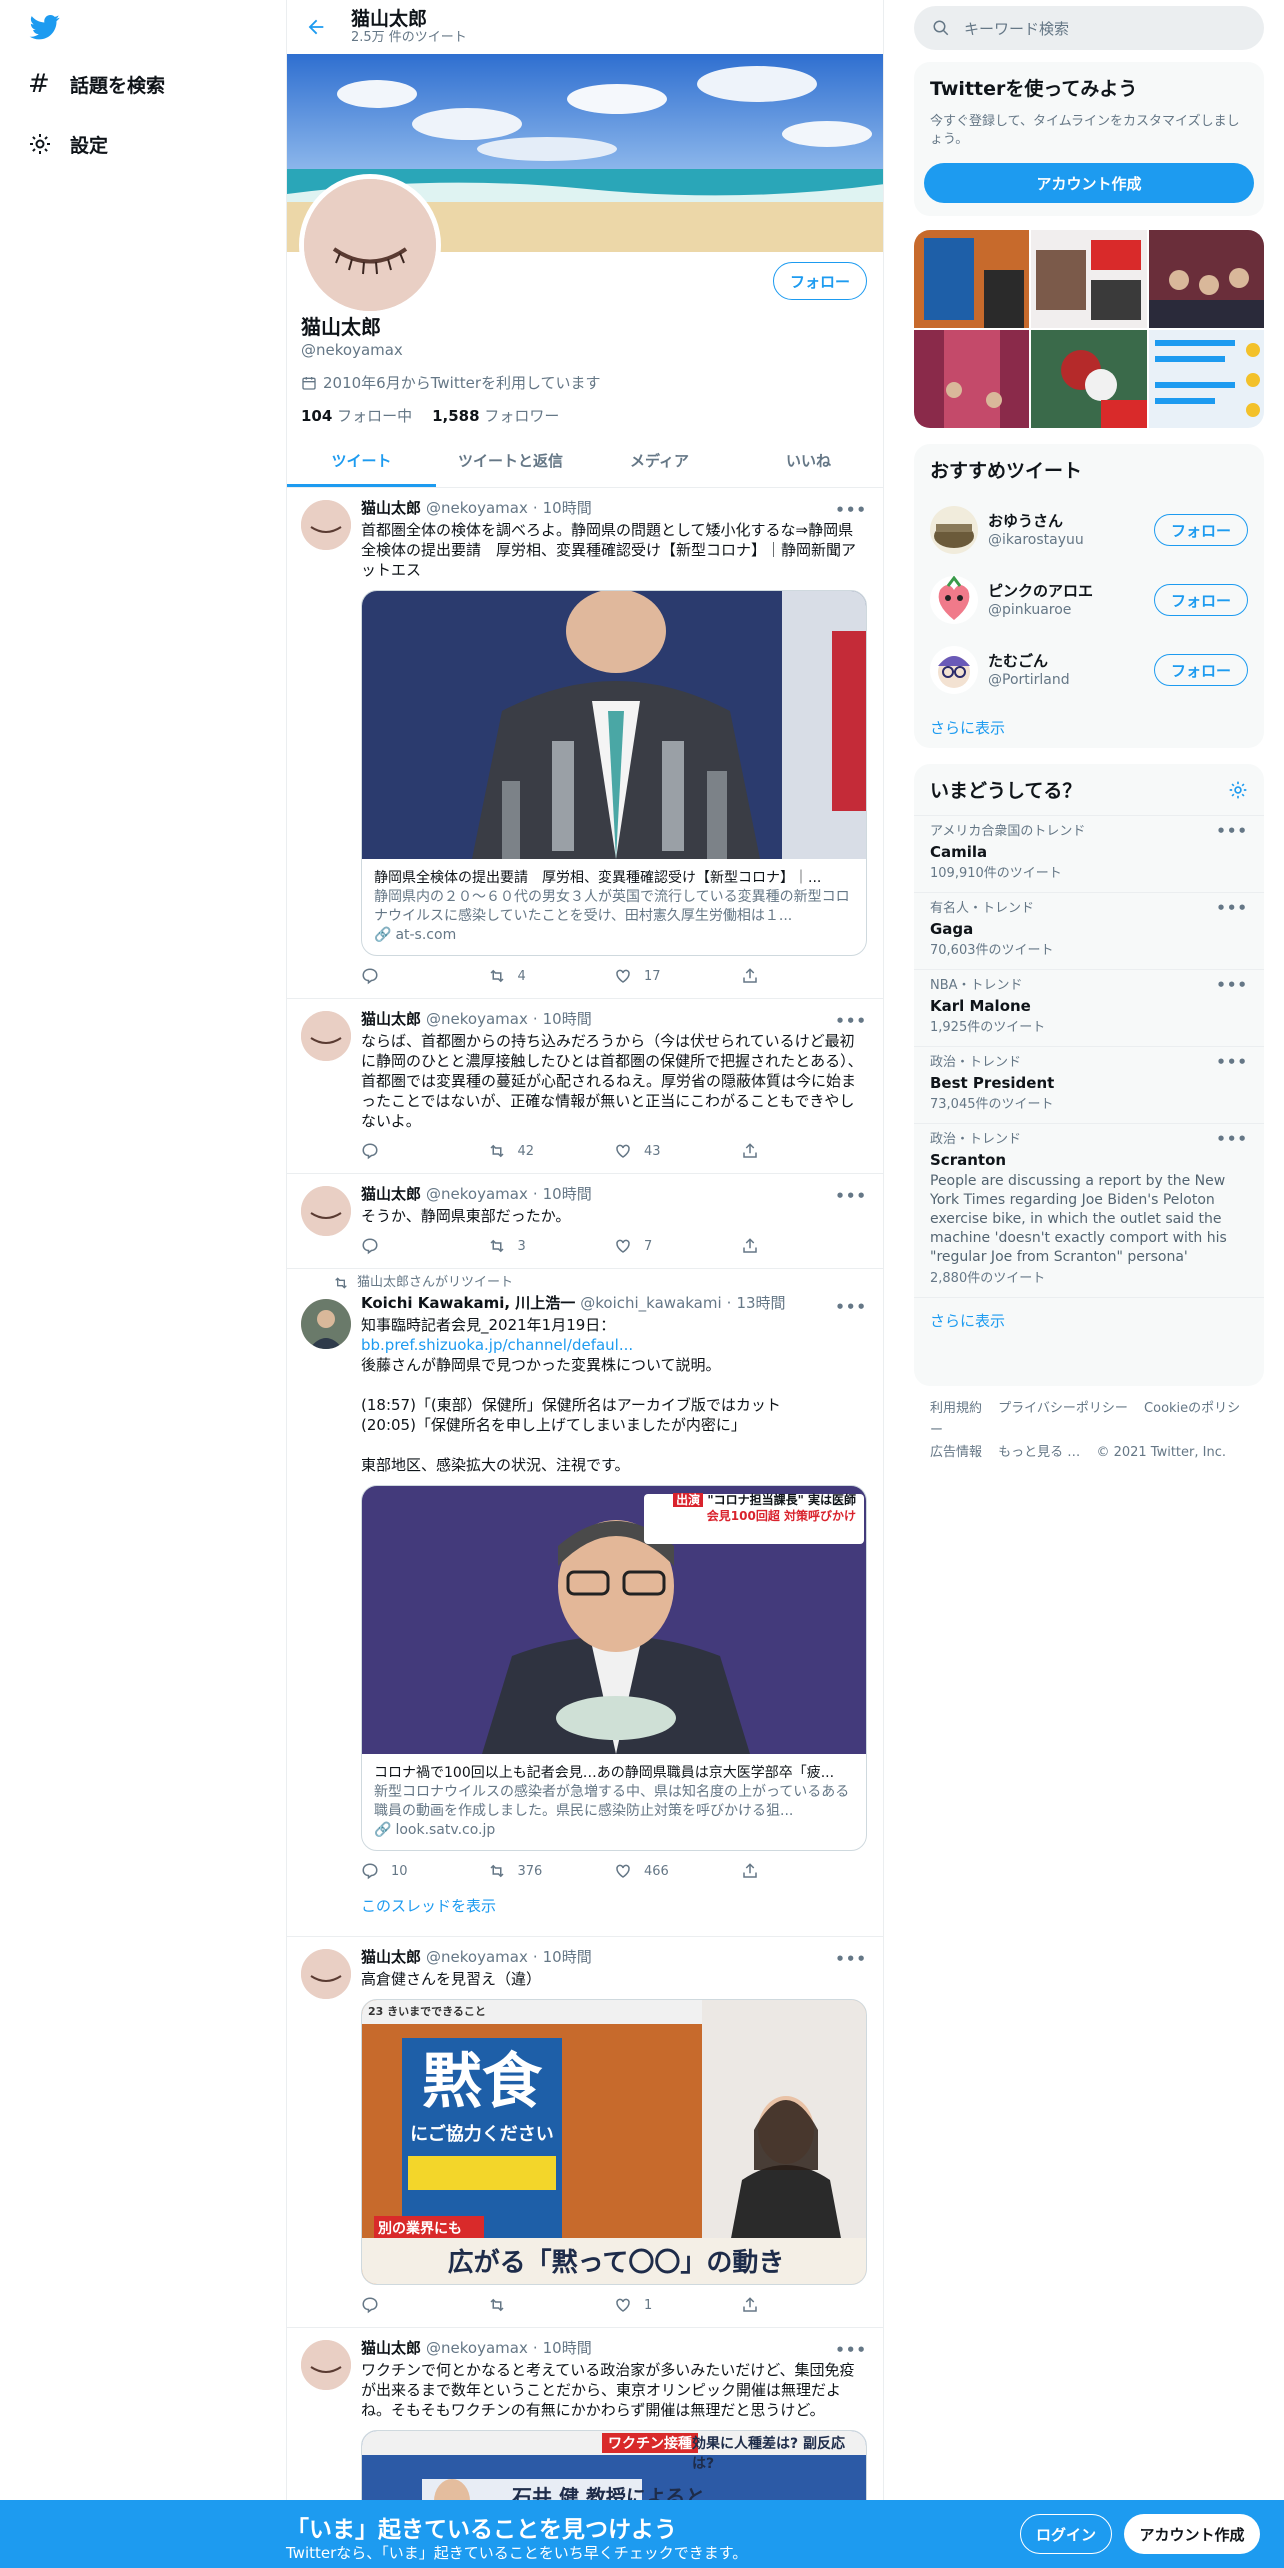 The width and height of the screenshot is (1284, 2568). I want to click on tweet: 猫山太郎 @nekoyamax · 10時間 ••• 高倉健さんを見習え（違）, so click(585, 2132).